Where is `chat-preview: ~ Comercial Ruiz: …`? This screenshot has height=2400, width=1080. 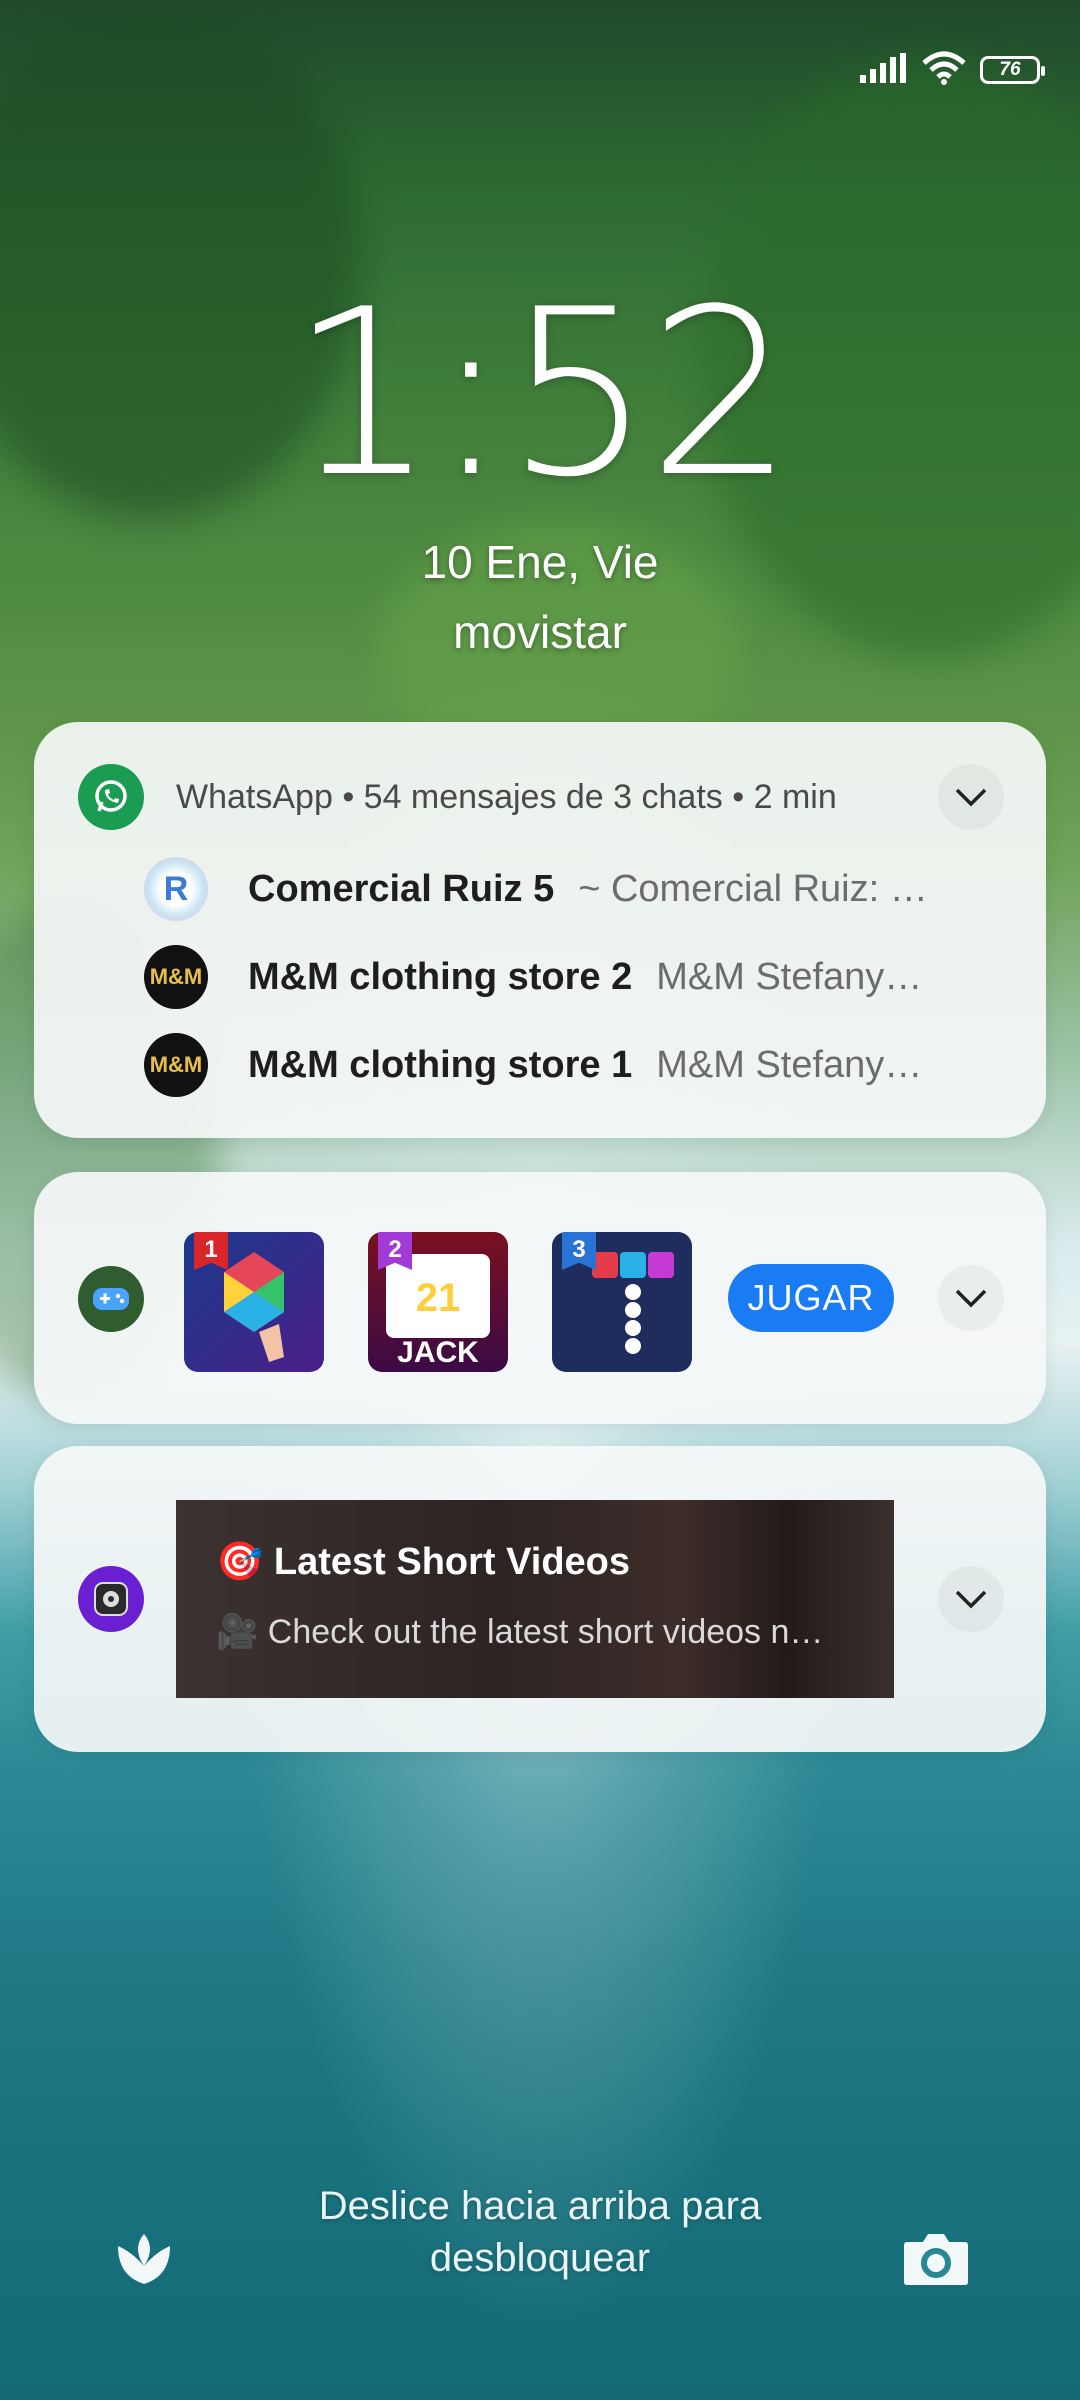 chat-preview: ~ Comercial Ruiz: … is located at coordinates (753, 888).